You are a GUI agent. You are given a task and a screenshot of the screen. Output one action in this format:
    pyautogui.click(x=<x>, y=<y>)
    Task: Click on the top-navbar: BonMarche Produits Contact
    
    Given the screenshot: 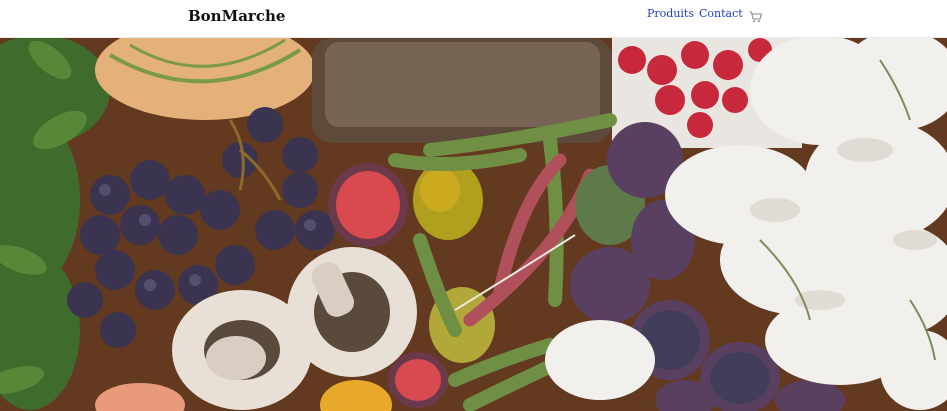 What is the action you would take?
    pyautogui.click(x=473, y=19)
    